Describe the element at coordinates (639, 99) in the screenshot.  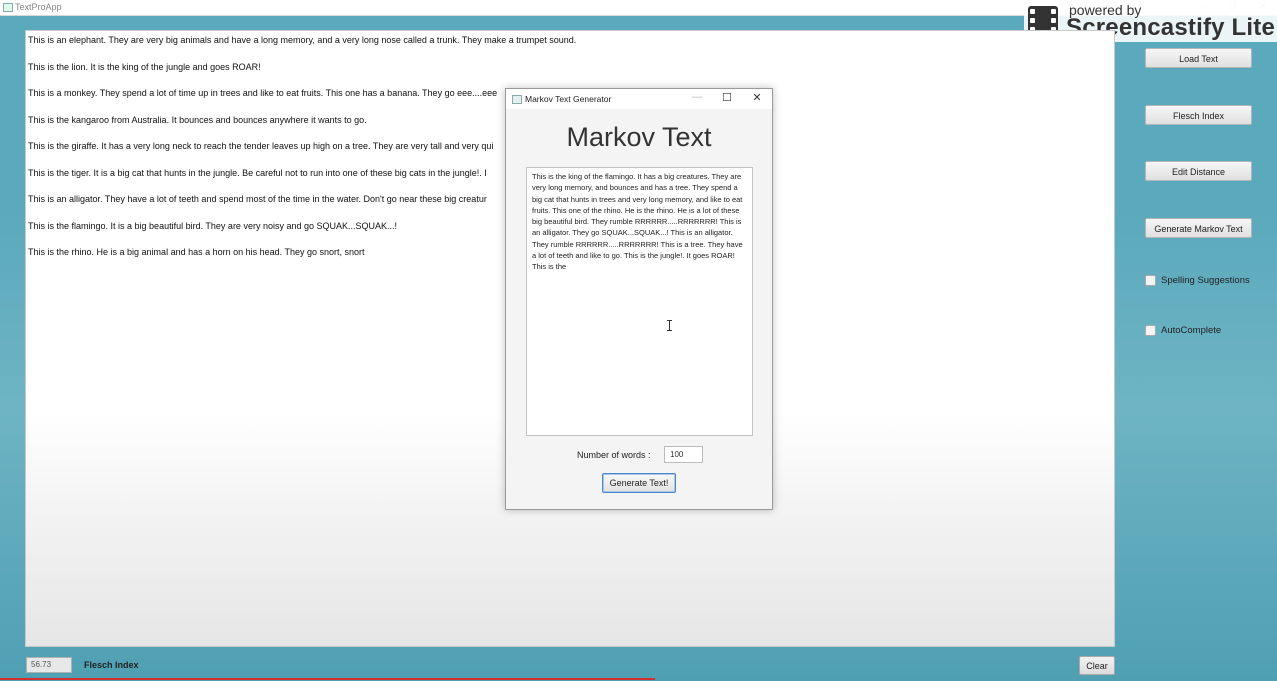
I see `dialog-titlebar: Markov Text Generator — ☐ ✕` at that location.